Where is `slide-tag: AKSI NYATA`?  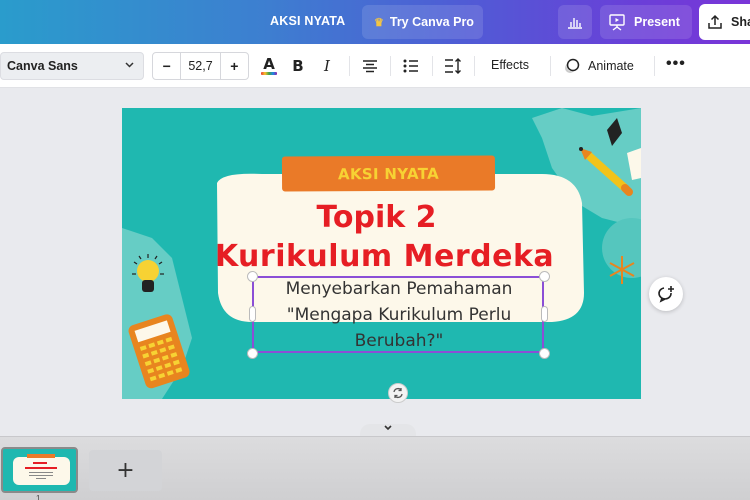 slide-tag: AKSI NYATA is located at coordinates (388, 173).